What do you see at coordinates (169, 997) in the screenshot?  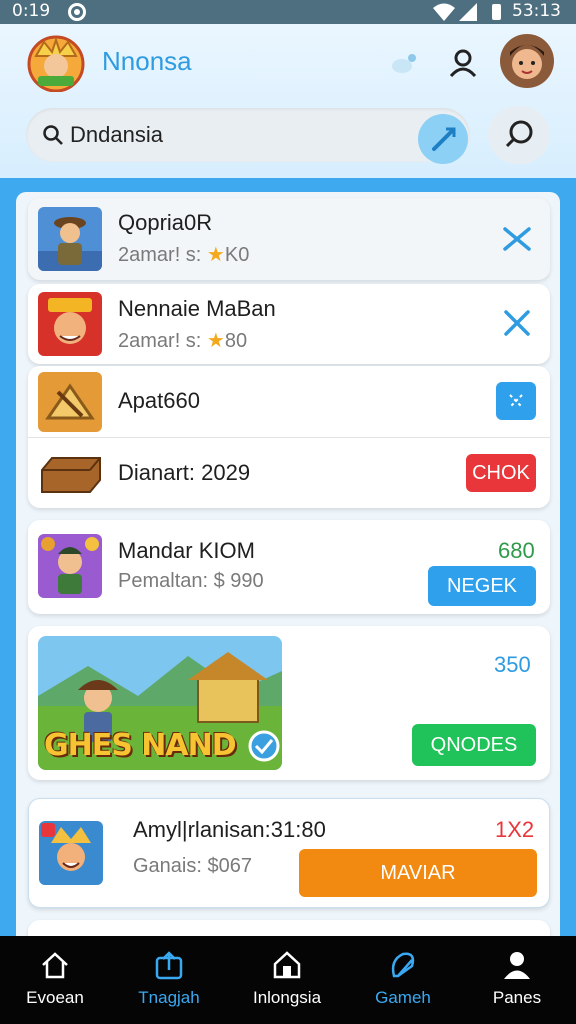 I see `nav-label: Tnagjah` at bounding box center [169, 997].